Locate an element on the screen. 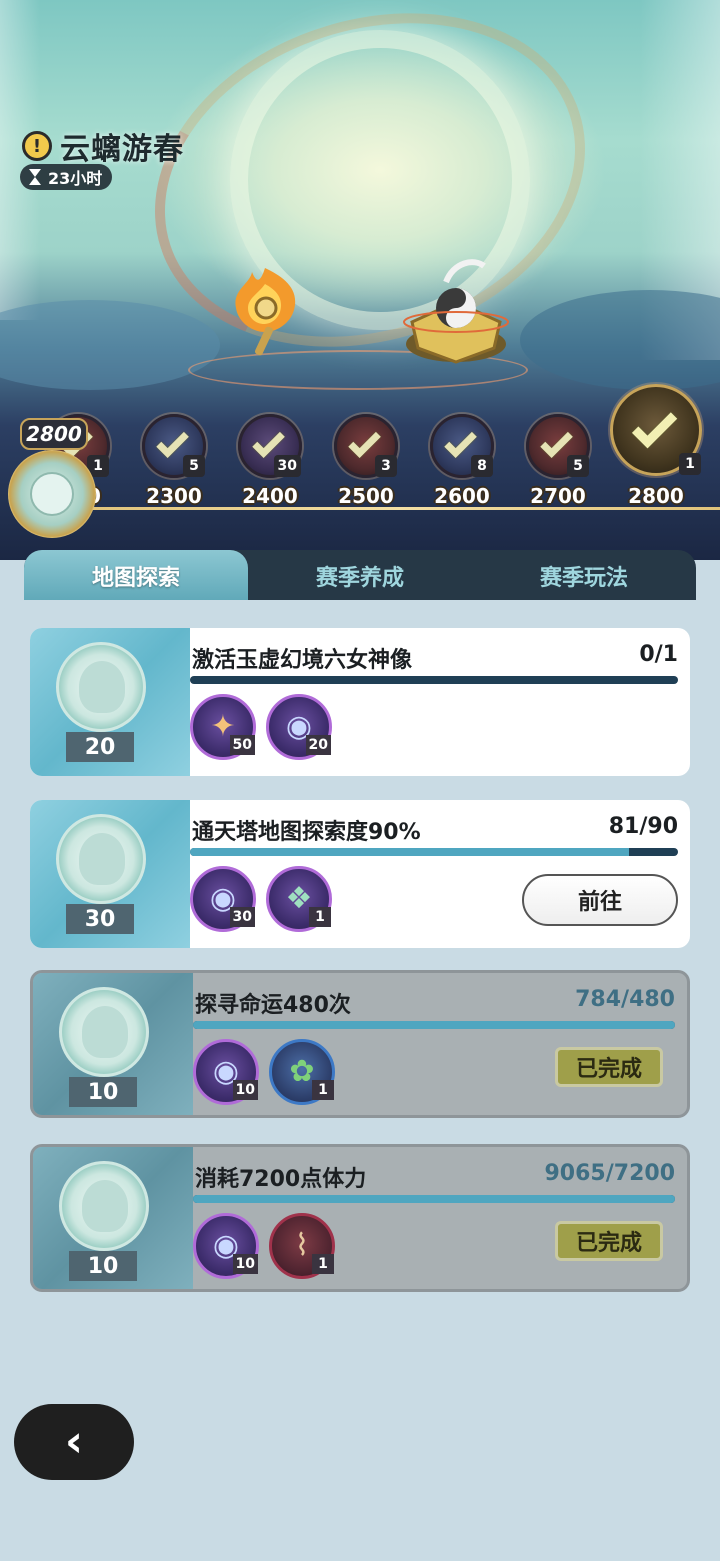 Image resolution: width=720 pixels, height=1561 pixels. coin-value: 20 is located at coordinates (100, 747).